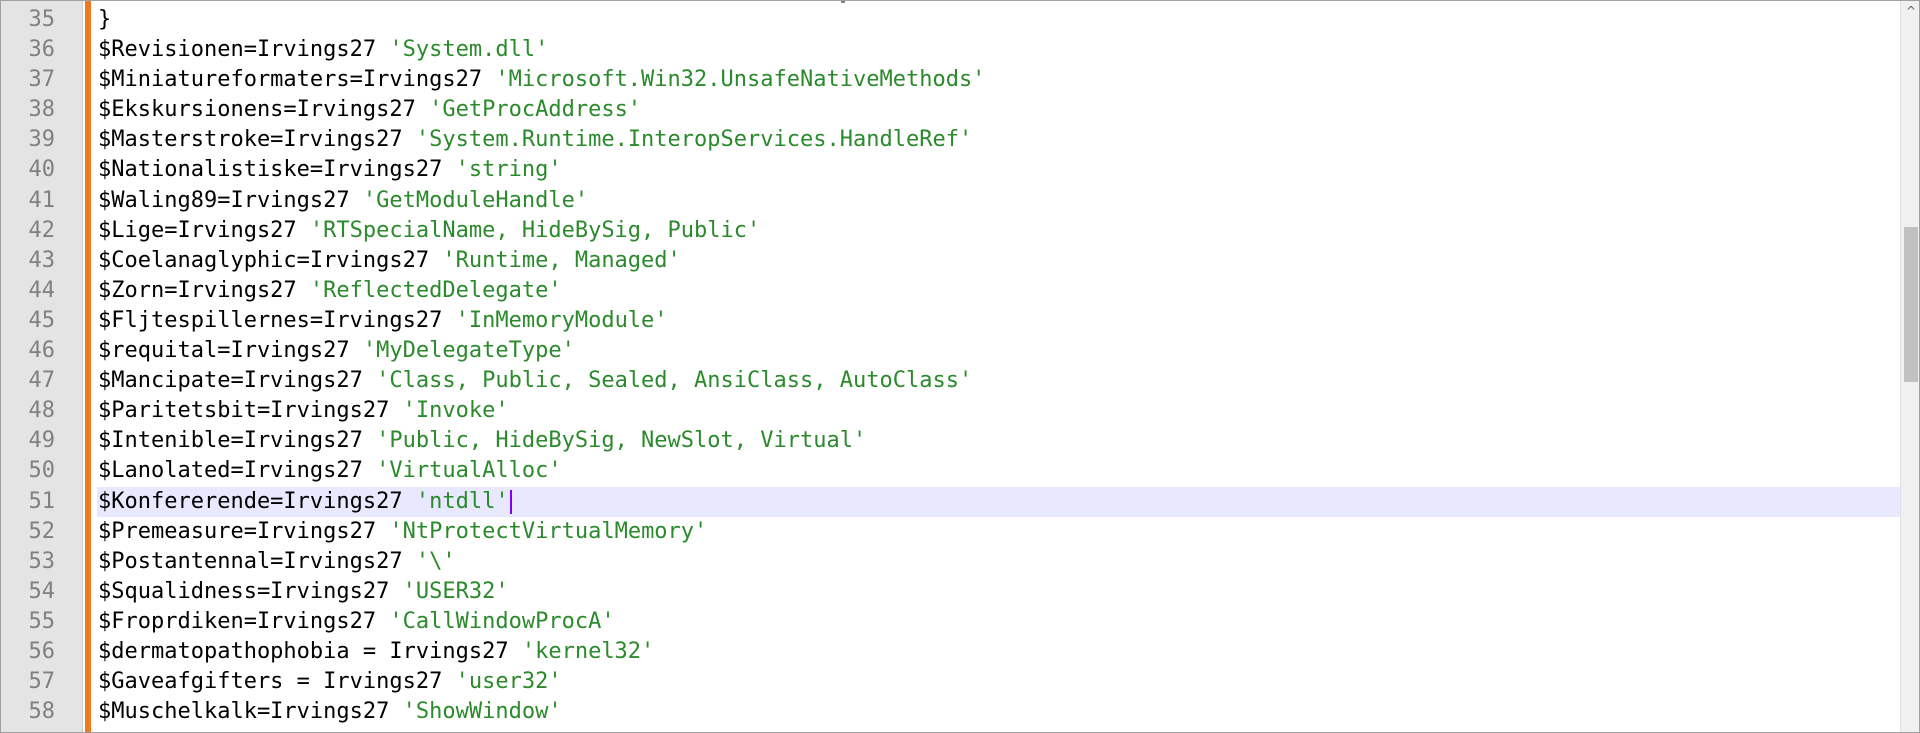  Describe the element at coordinates (951, 712) in the screenshot. I see `code-line: 58 $Muschelkalk=Irvings27 'ShowWindow'` at that location.